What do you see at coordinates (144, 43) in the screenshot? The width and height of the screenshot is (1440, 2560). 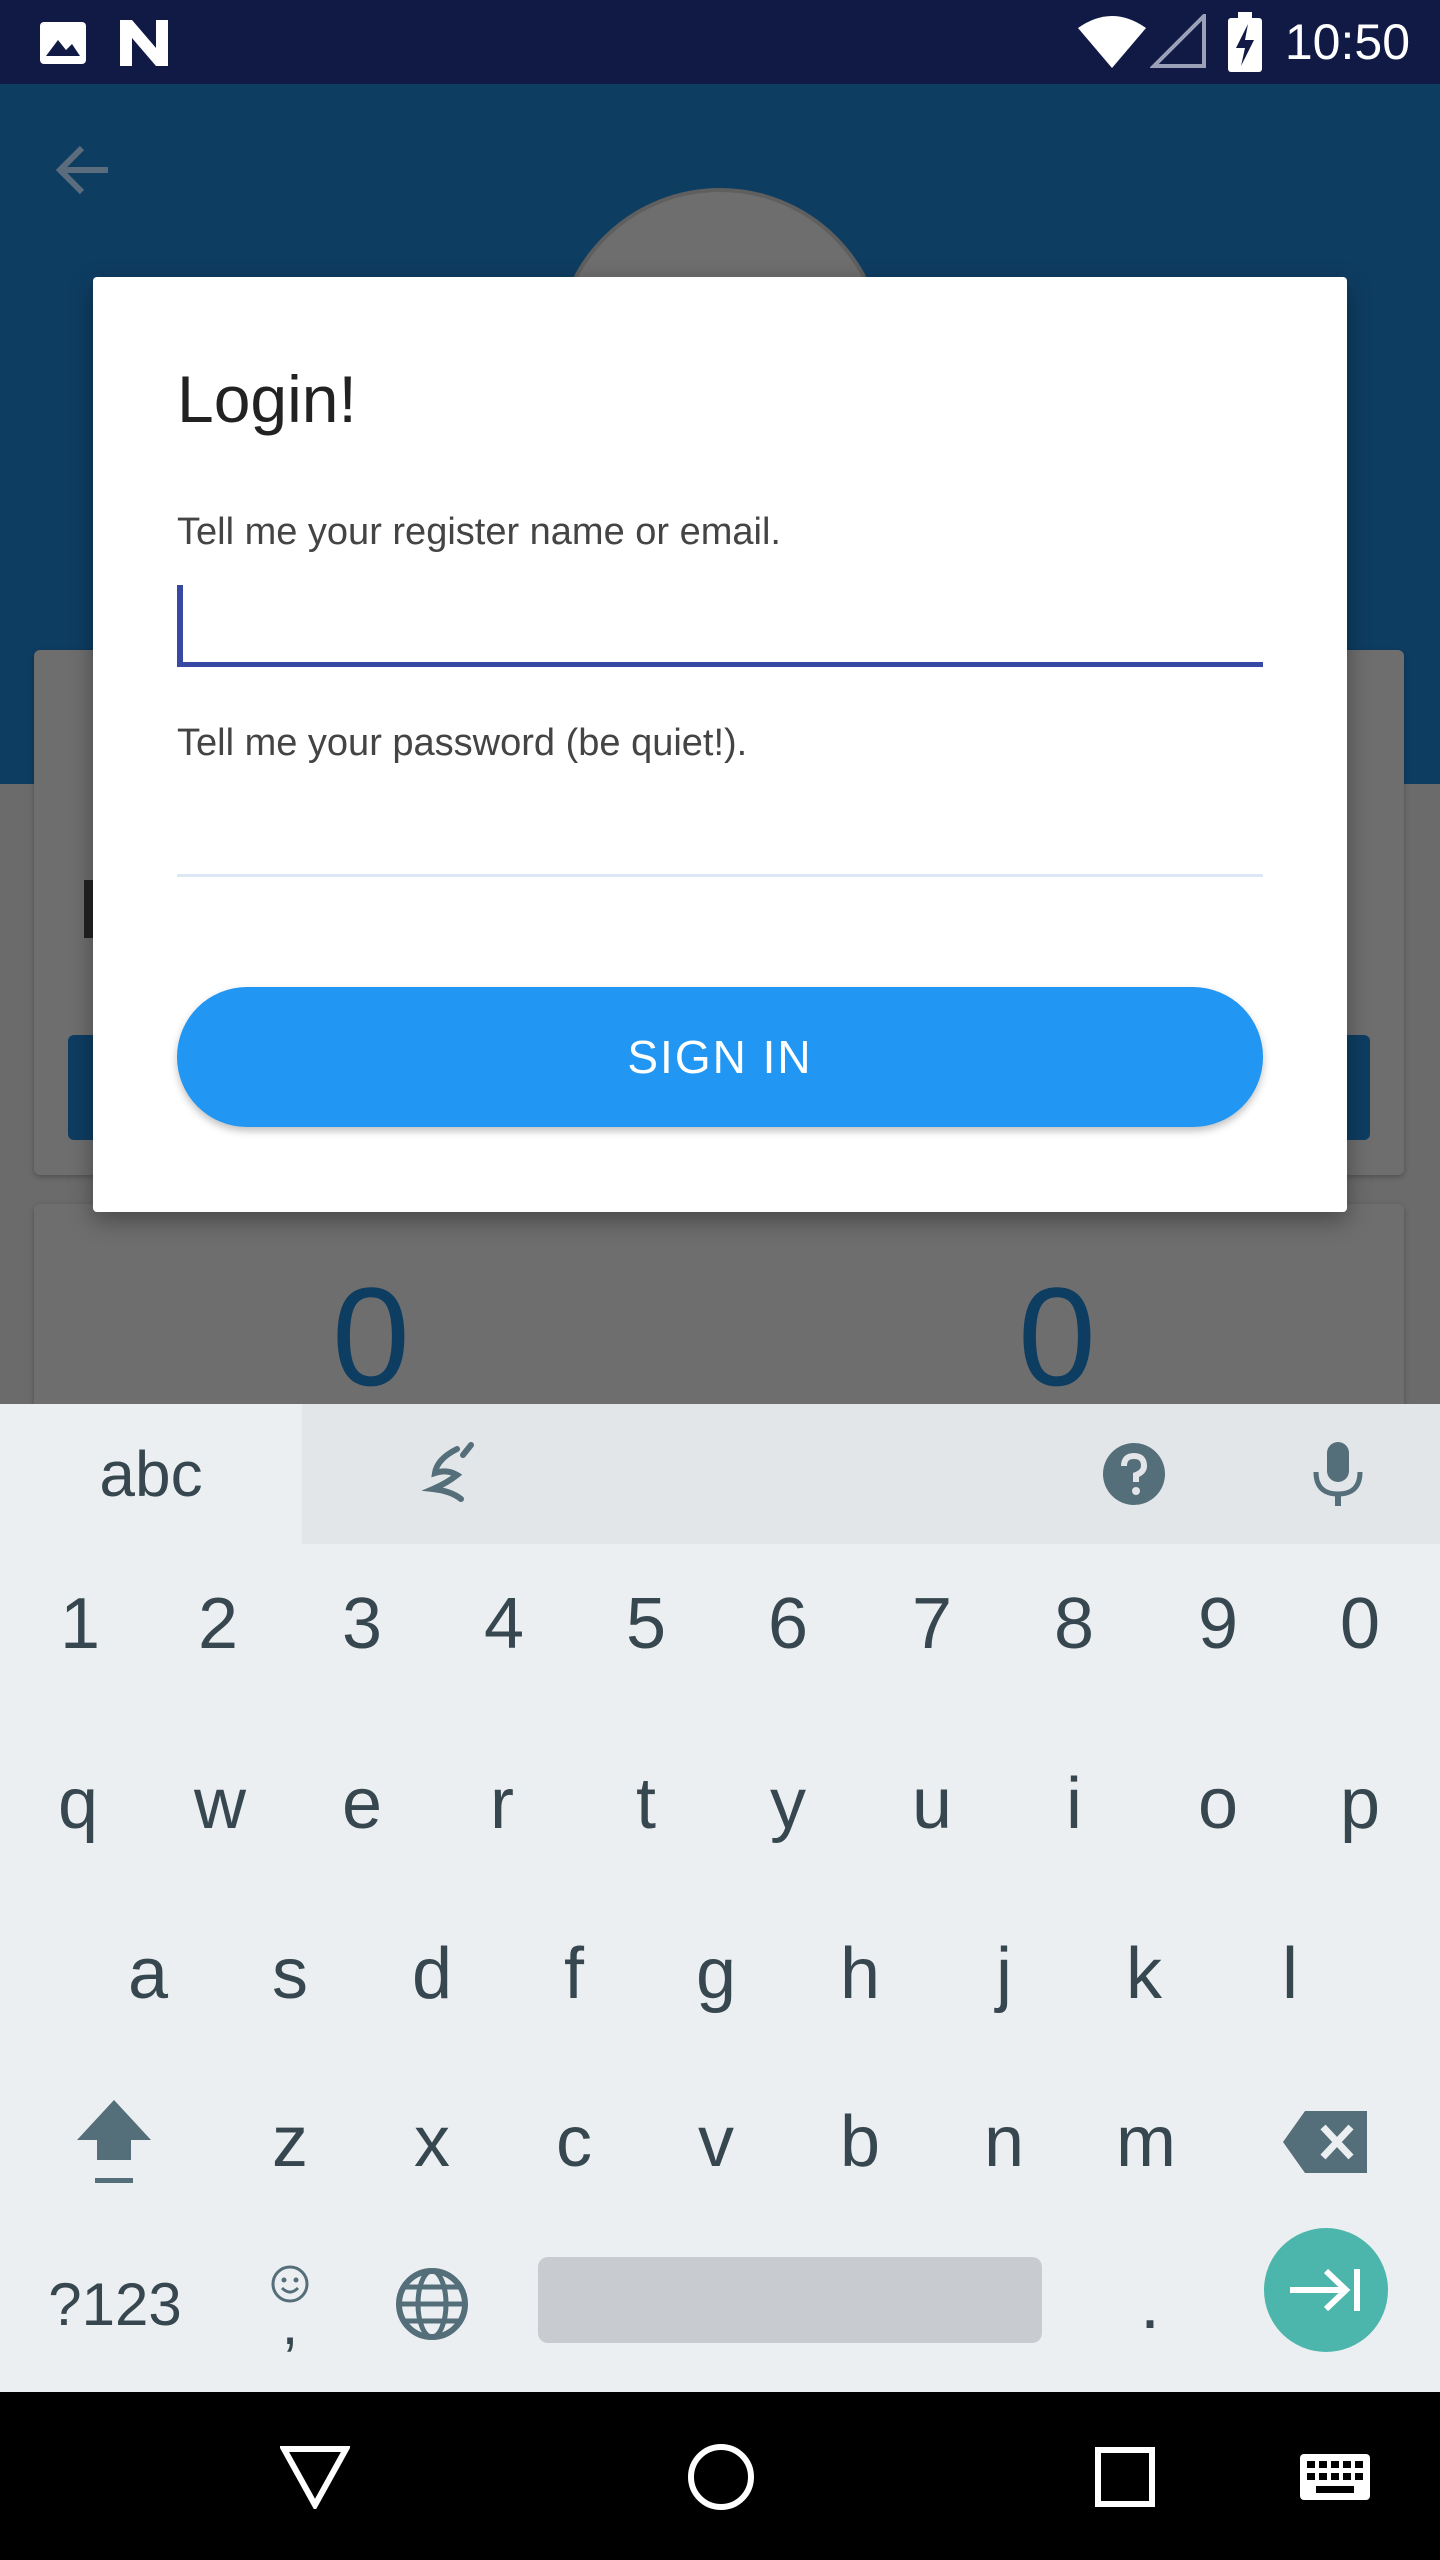 I see `n-logo-icon` at bounding box center [144, 43].